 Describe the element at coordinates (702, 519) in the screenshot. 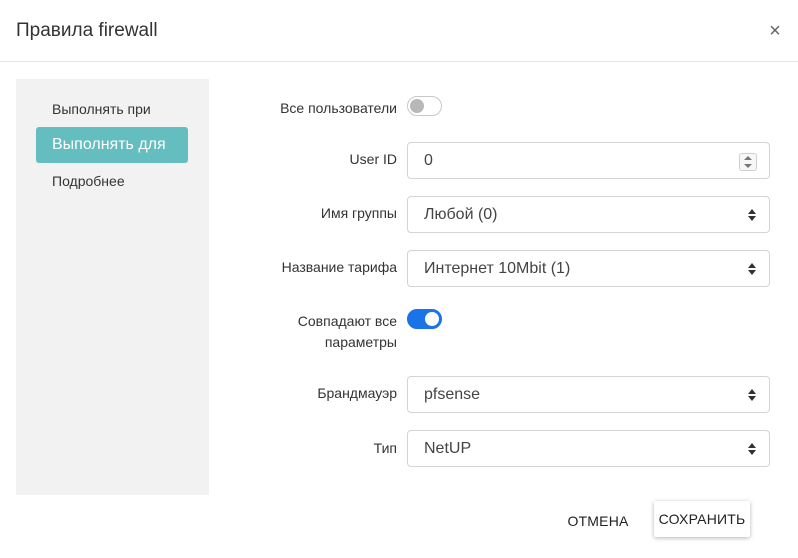

I see `save-button: СОХРАНИТЬ` at that location.